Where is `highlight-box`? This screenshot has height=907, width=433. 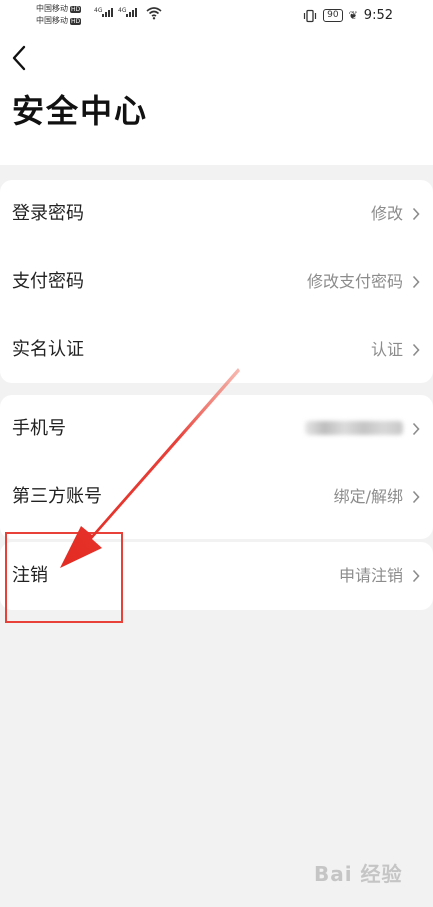
highlight-box is located at coordinates (64, 577).